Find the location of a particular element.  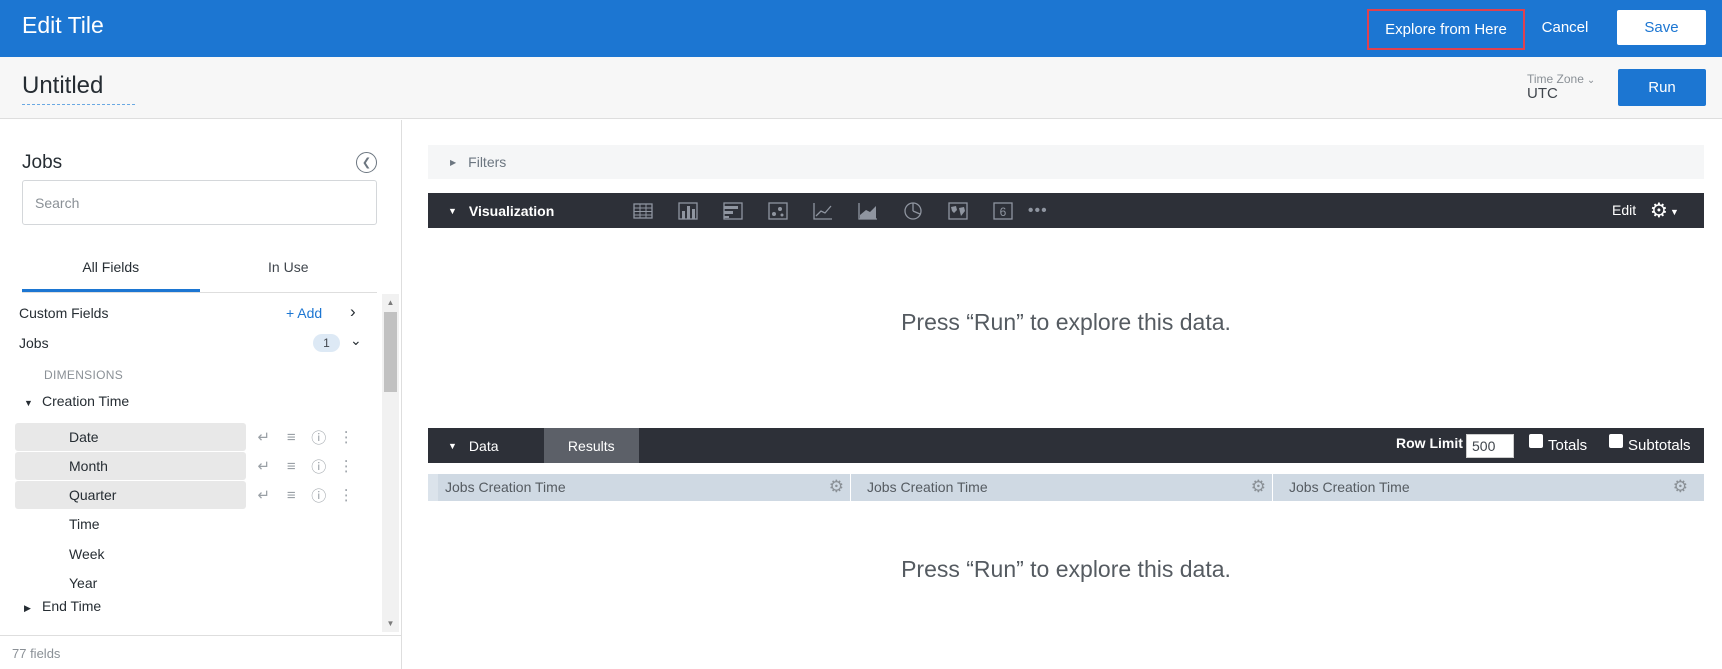

timezone-value: UTC is located at coordinates (1542, 93).